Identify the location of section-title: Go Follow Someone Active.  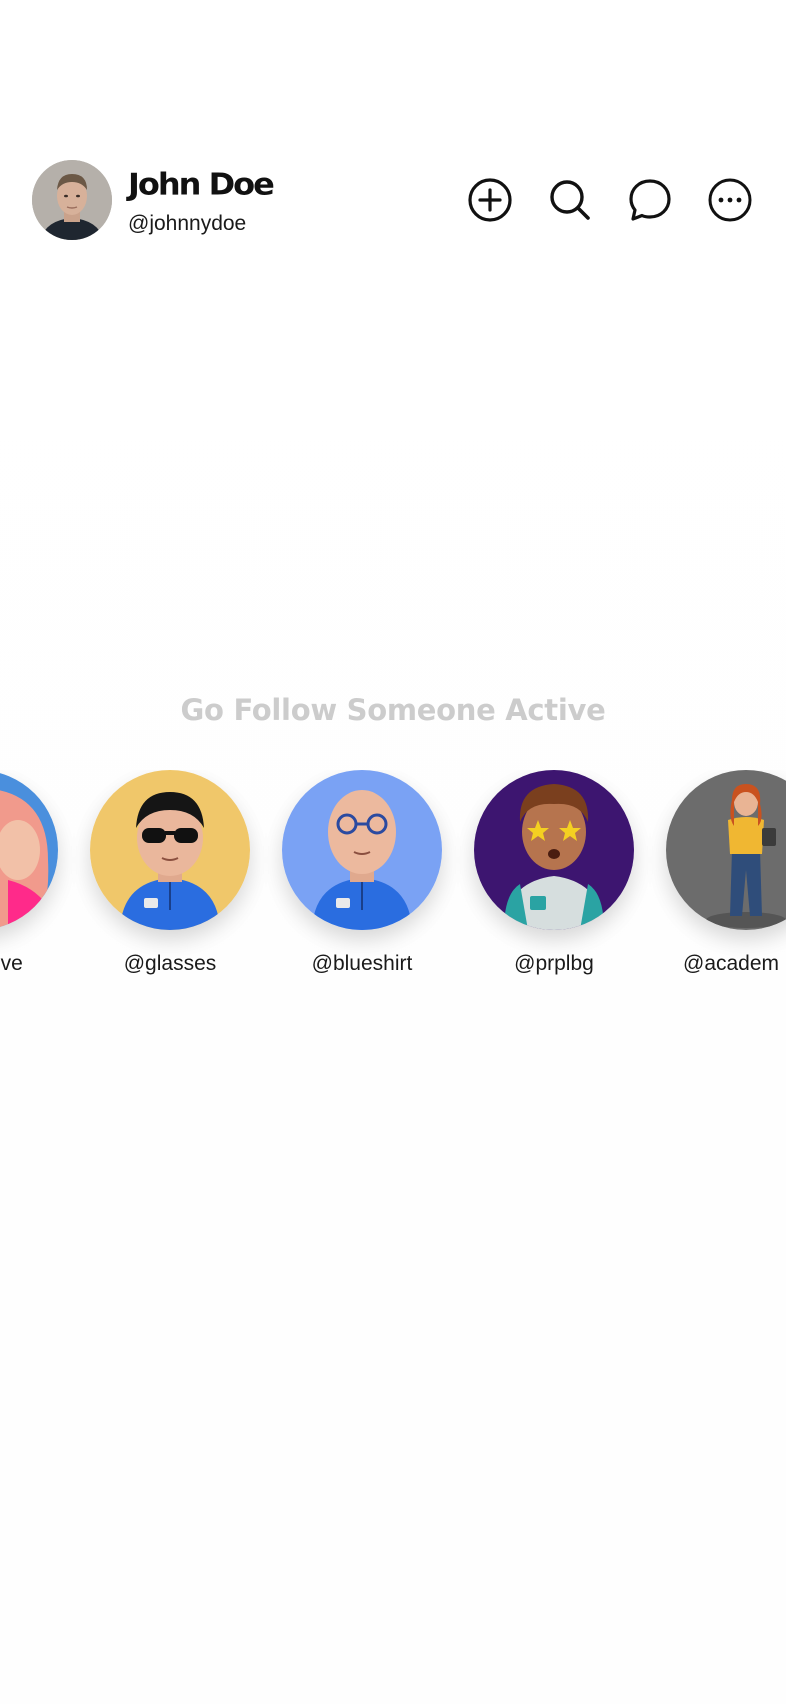
(393, 710).